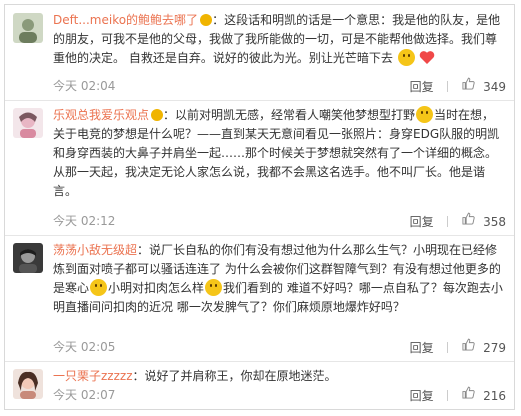 This screenshot has width=521, height=416. What do you see at coordinates (494, 221) in the screenshot?
I see `like-count: 358` at bounding box center [494, 221].